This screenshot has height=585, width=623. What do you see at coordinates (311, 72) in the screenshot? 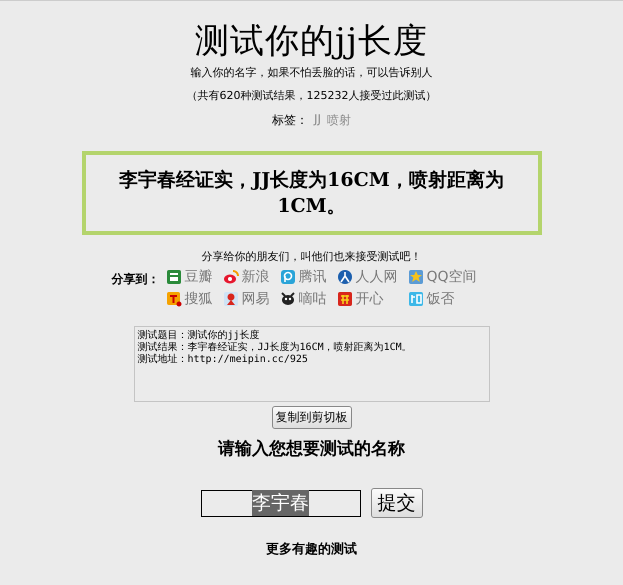
I see `subtitle: 输入你的名字，如果不怕丢脸的话，可以告诉别人` at bounding box center [311, 72].